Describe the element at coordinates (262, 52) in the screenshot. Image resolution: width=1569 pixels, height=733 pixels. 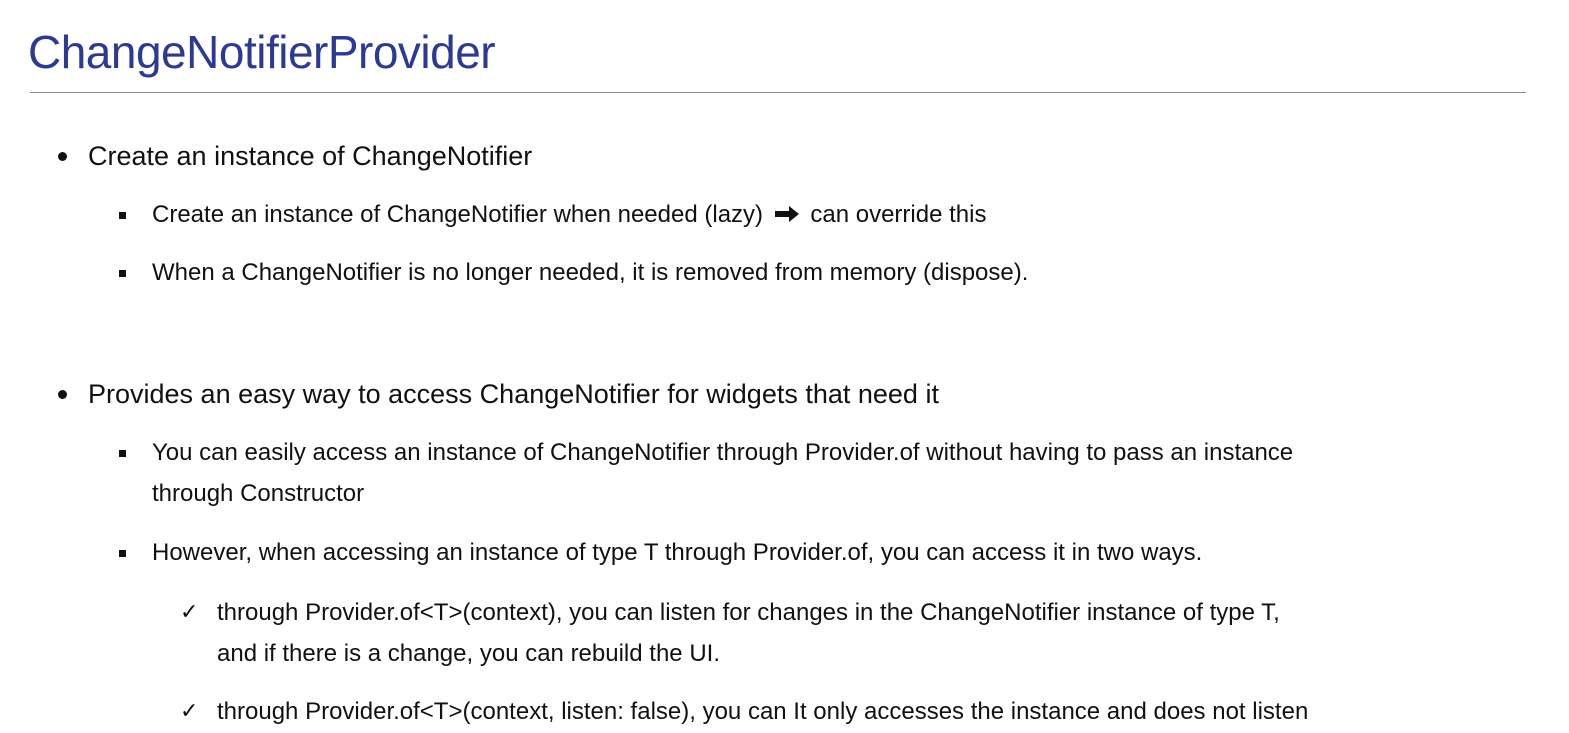
I see `slide-title: ChangeNotifierProvider` at that location.